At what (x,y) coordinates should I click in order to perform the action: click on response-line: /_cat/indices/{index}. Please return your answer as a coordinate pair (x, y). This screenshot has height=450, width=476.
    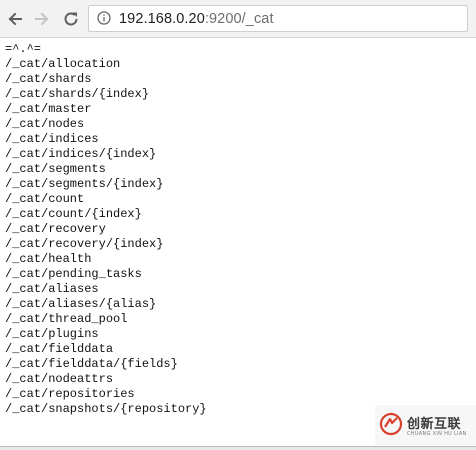
    Looking at the image, I should click on (81, 154).